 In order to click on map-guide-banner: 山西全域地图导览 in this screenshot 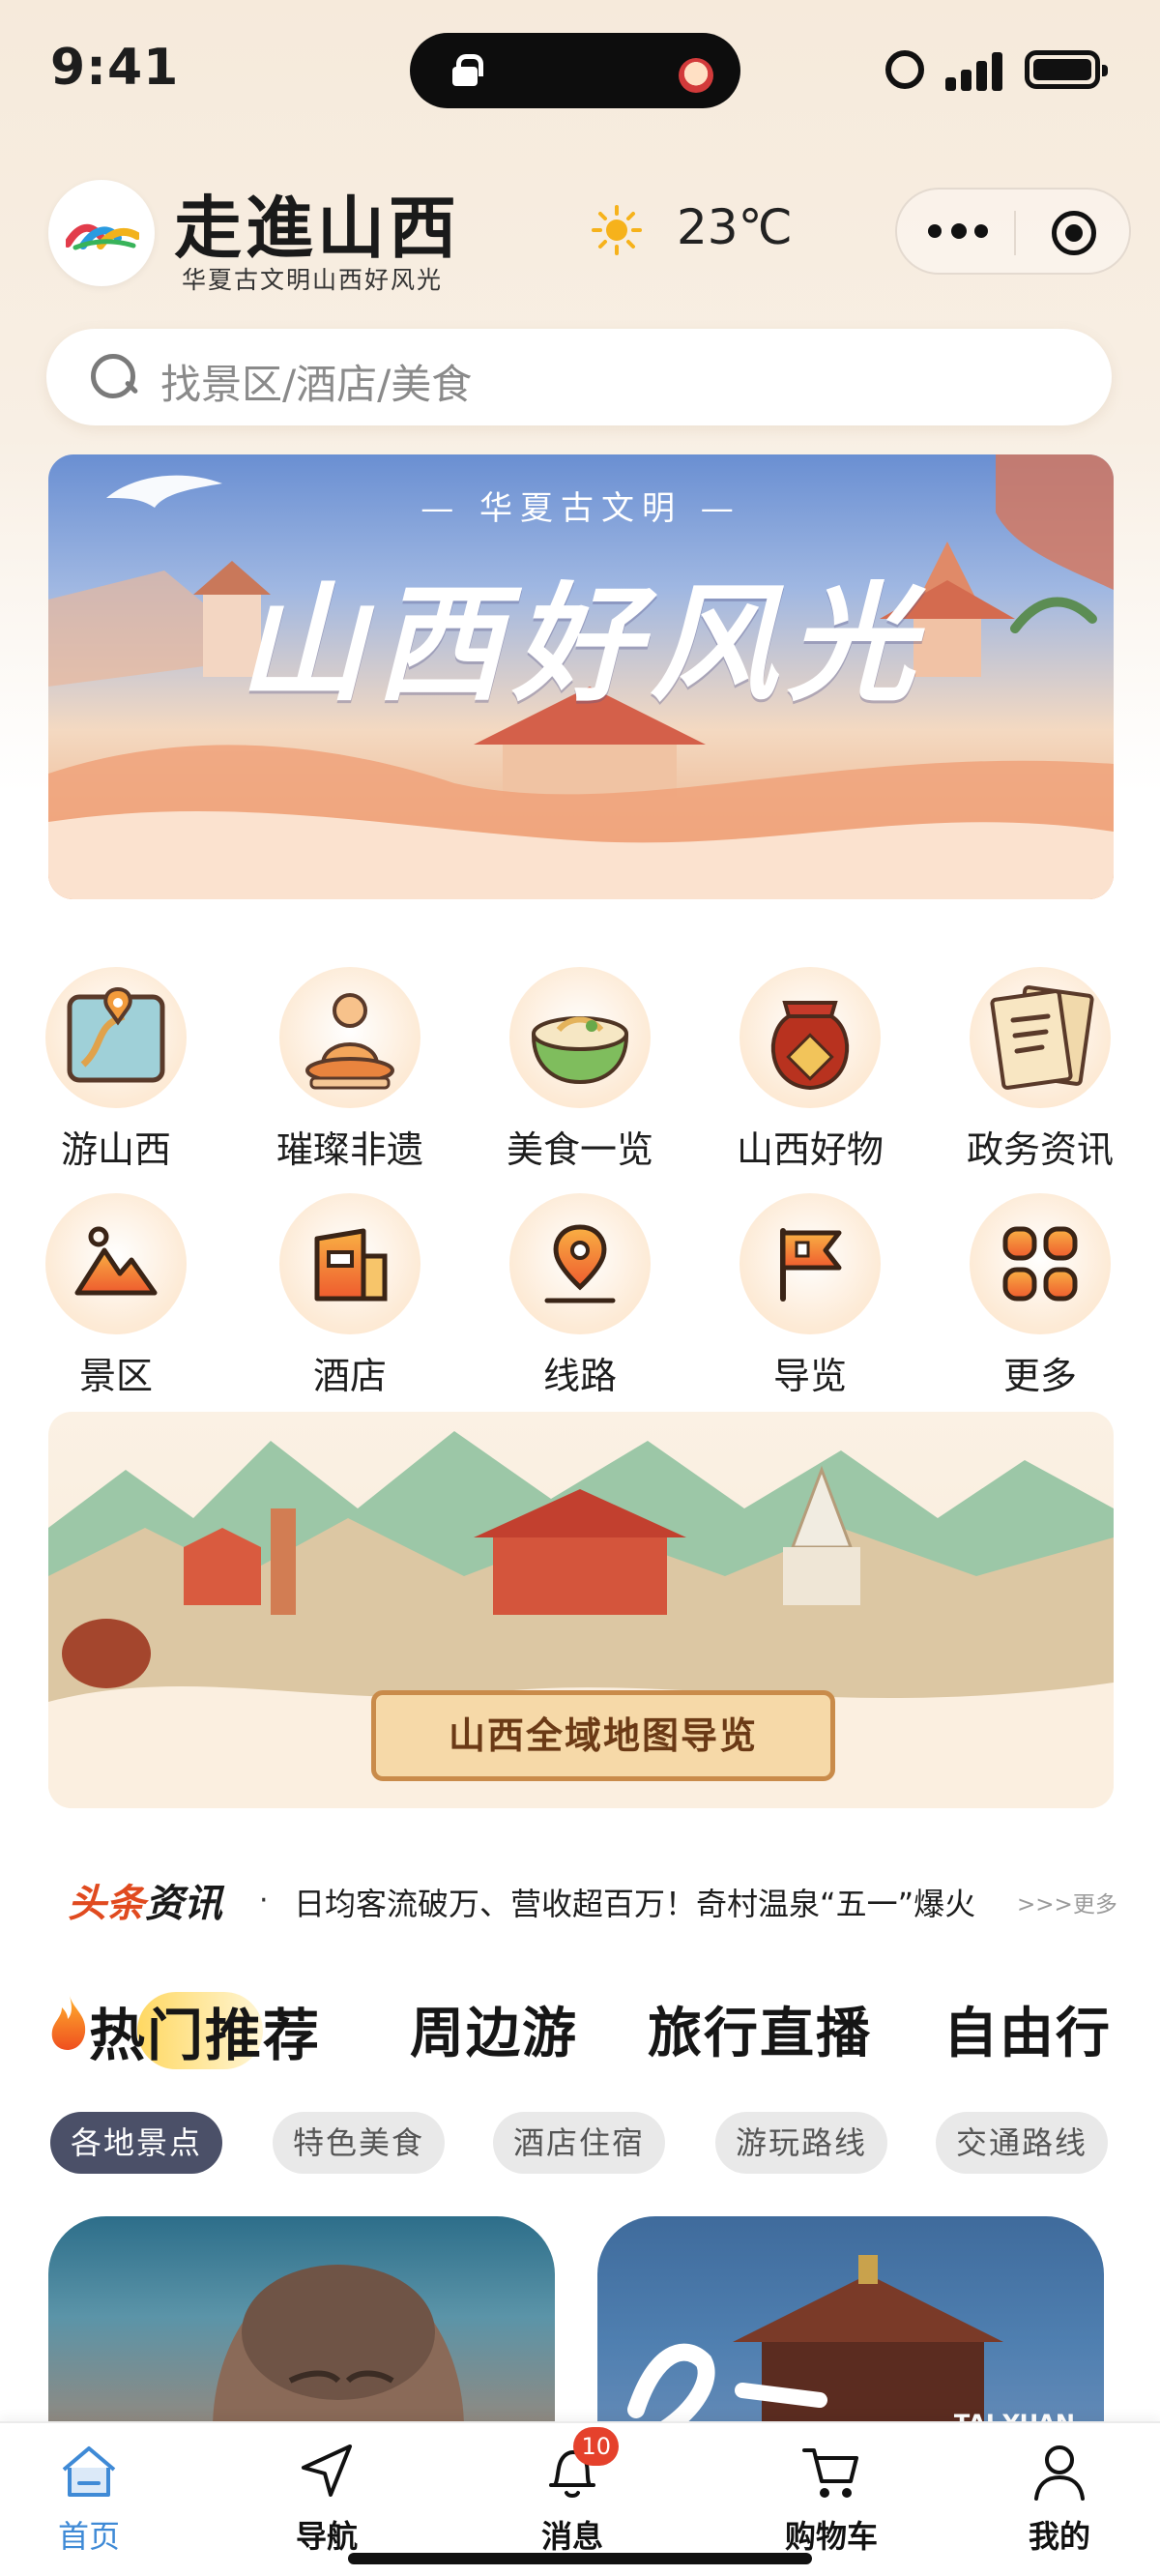, I will do `click(581, 1610)`.